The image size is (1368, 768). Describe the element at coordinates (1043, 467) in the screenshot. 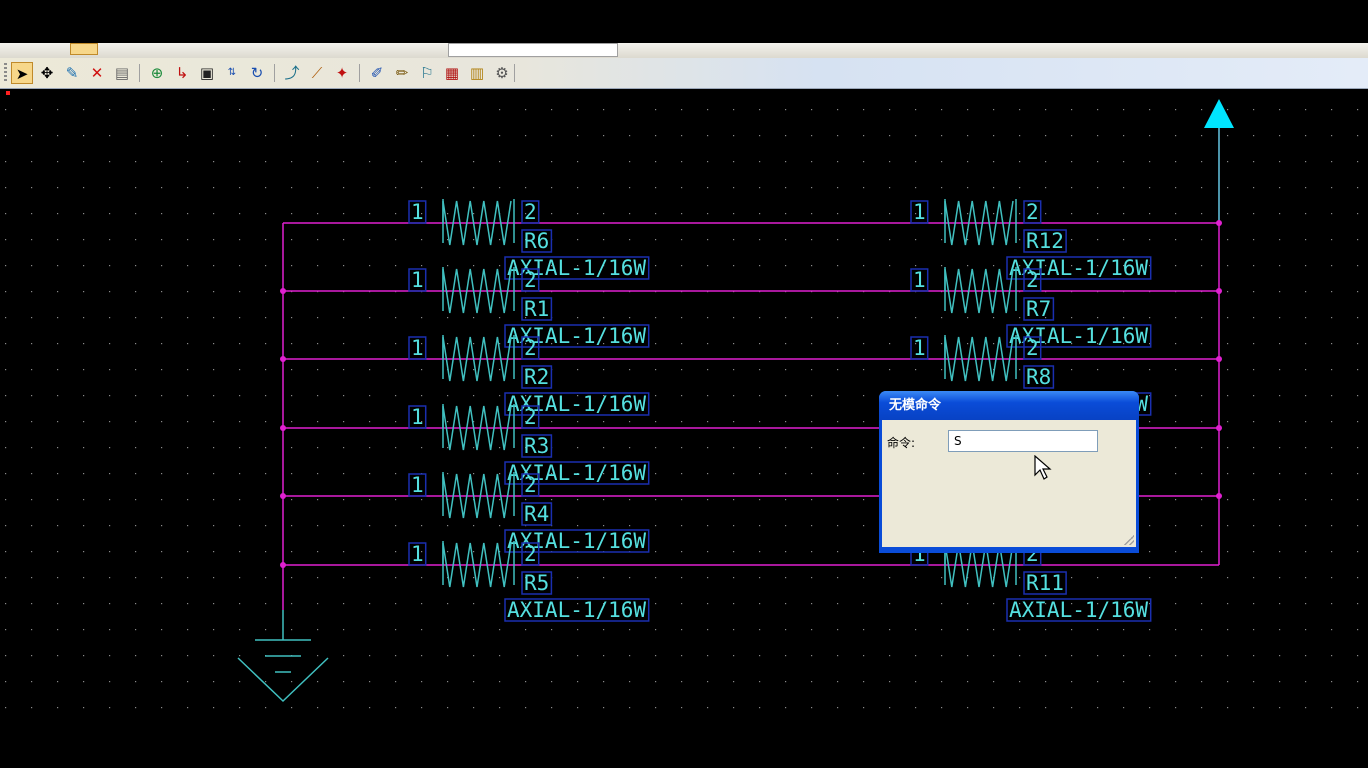

I see `mouse-cursor-icon` at that location.